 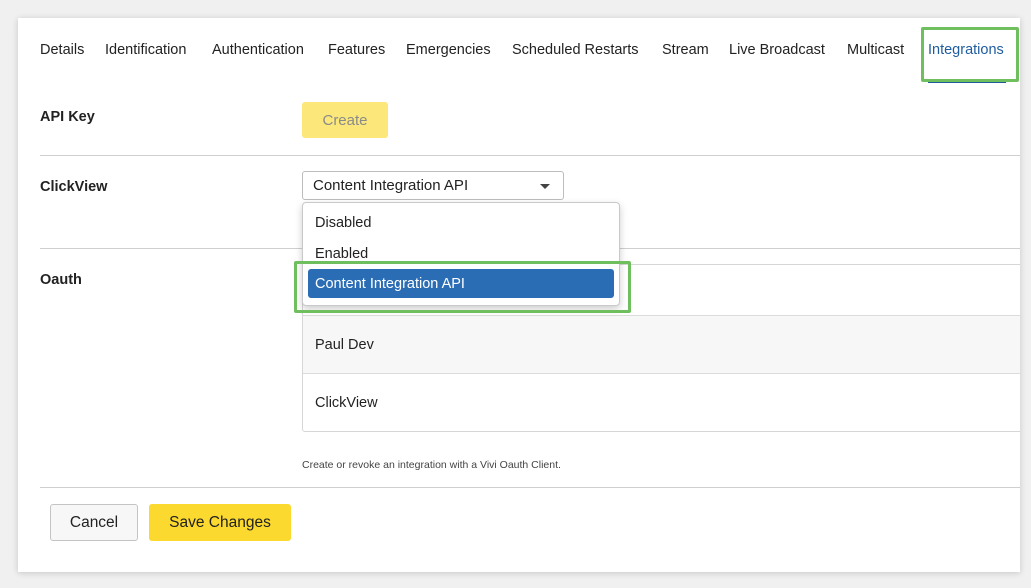 What do you see at coordinates (356, 50) in the screenshot?
I see `tab-features: Features` at bounding box center [356, 50].